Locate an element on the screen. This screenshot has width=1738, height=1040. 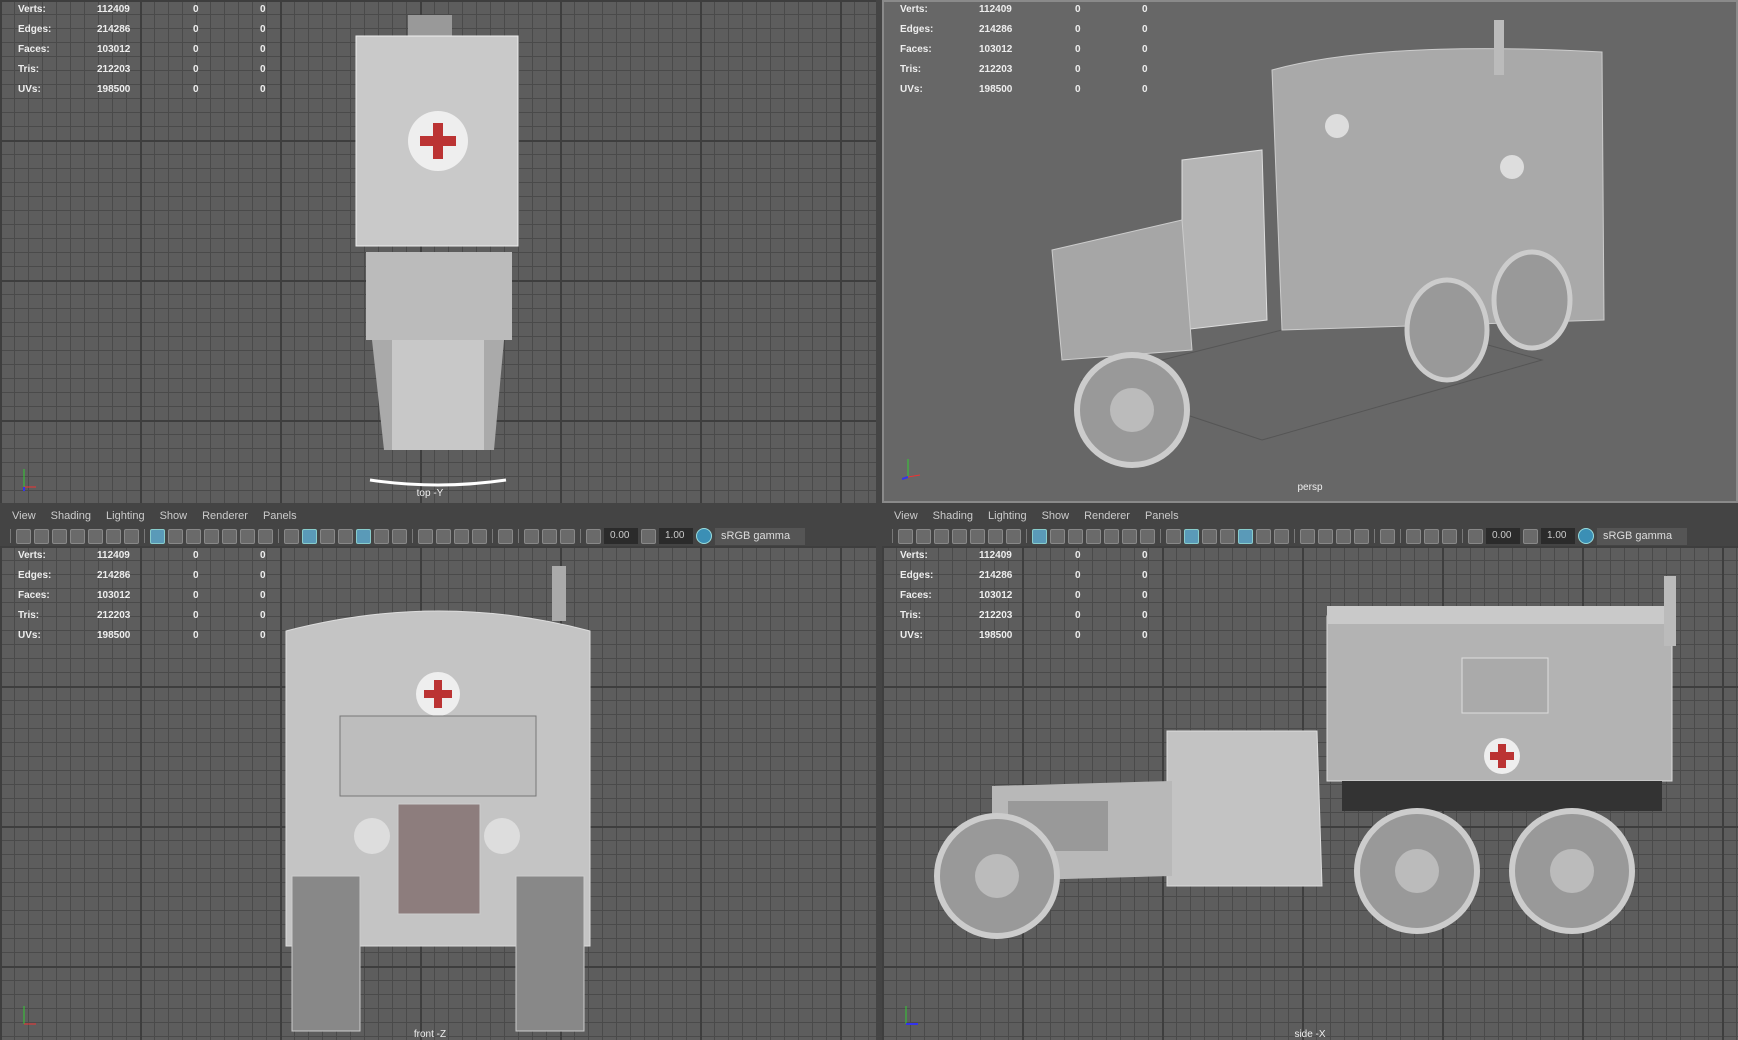
stat-c2: 0 is located at coordinates (263, 9).